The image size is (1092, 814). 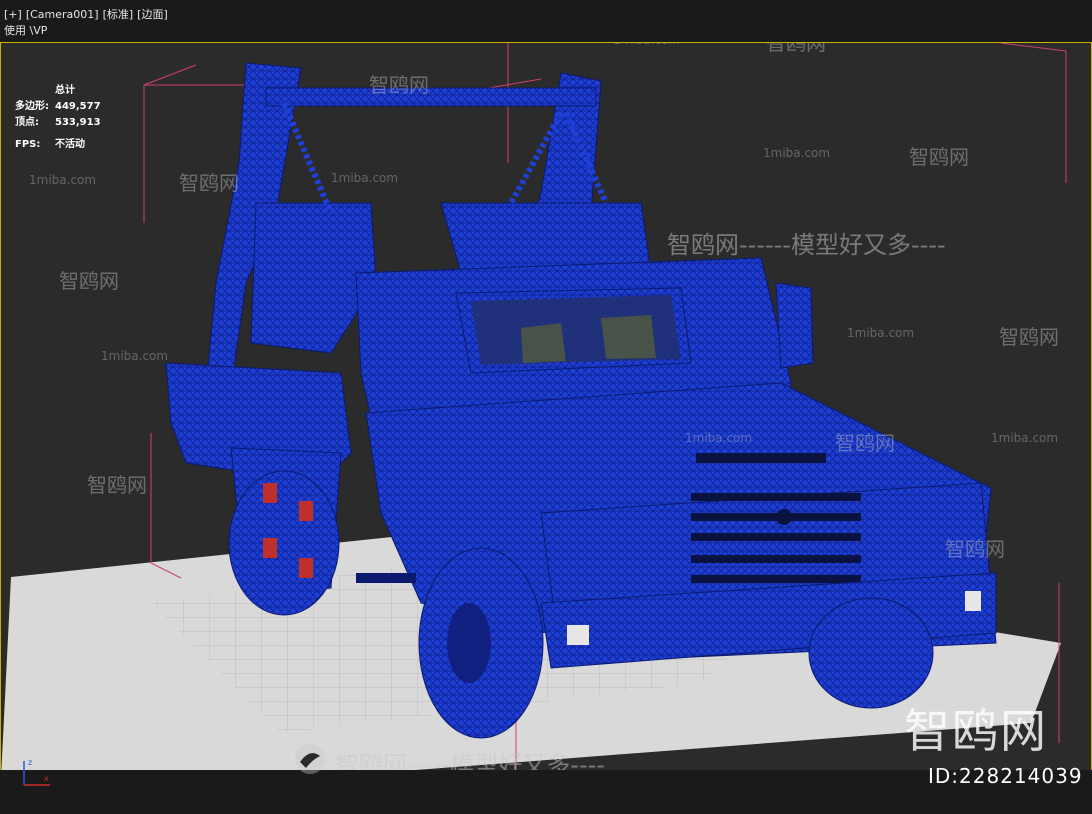 I want to click on polygons-label: 多边形:, so click(x=32, y=106).